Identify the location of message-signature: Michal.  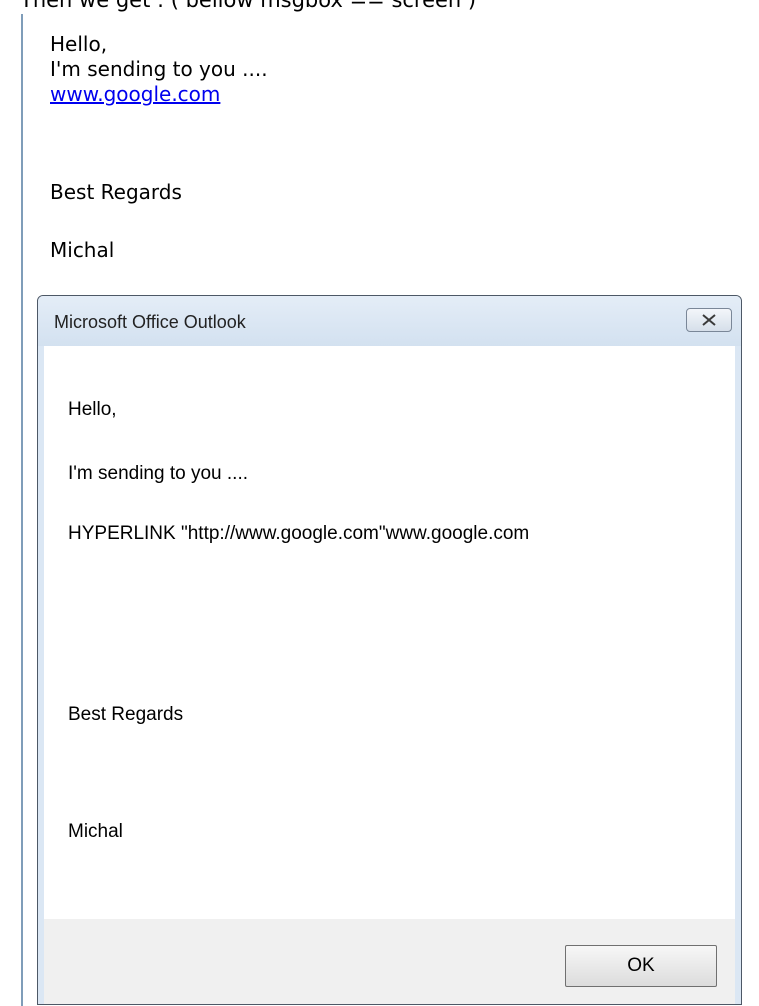
(95, 831).